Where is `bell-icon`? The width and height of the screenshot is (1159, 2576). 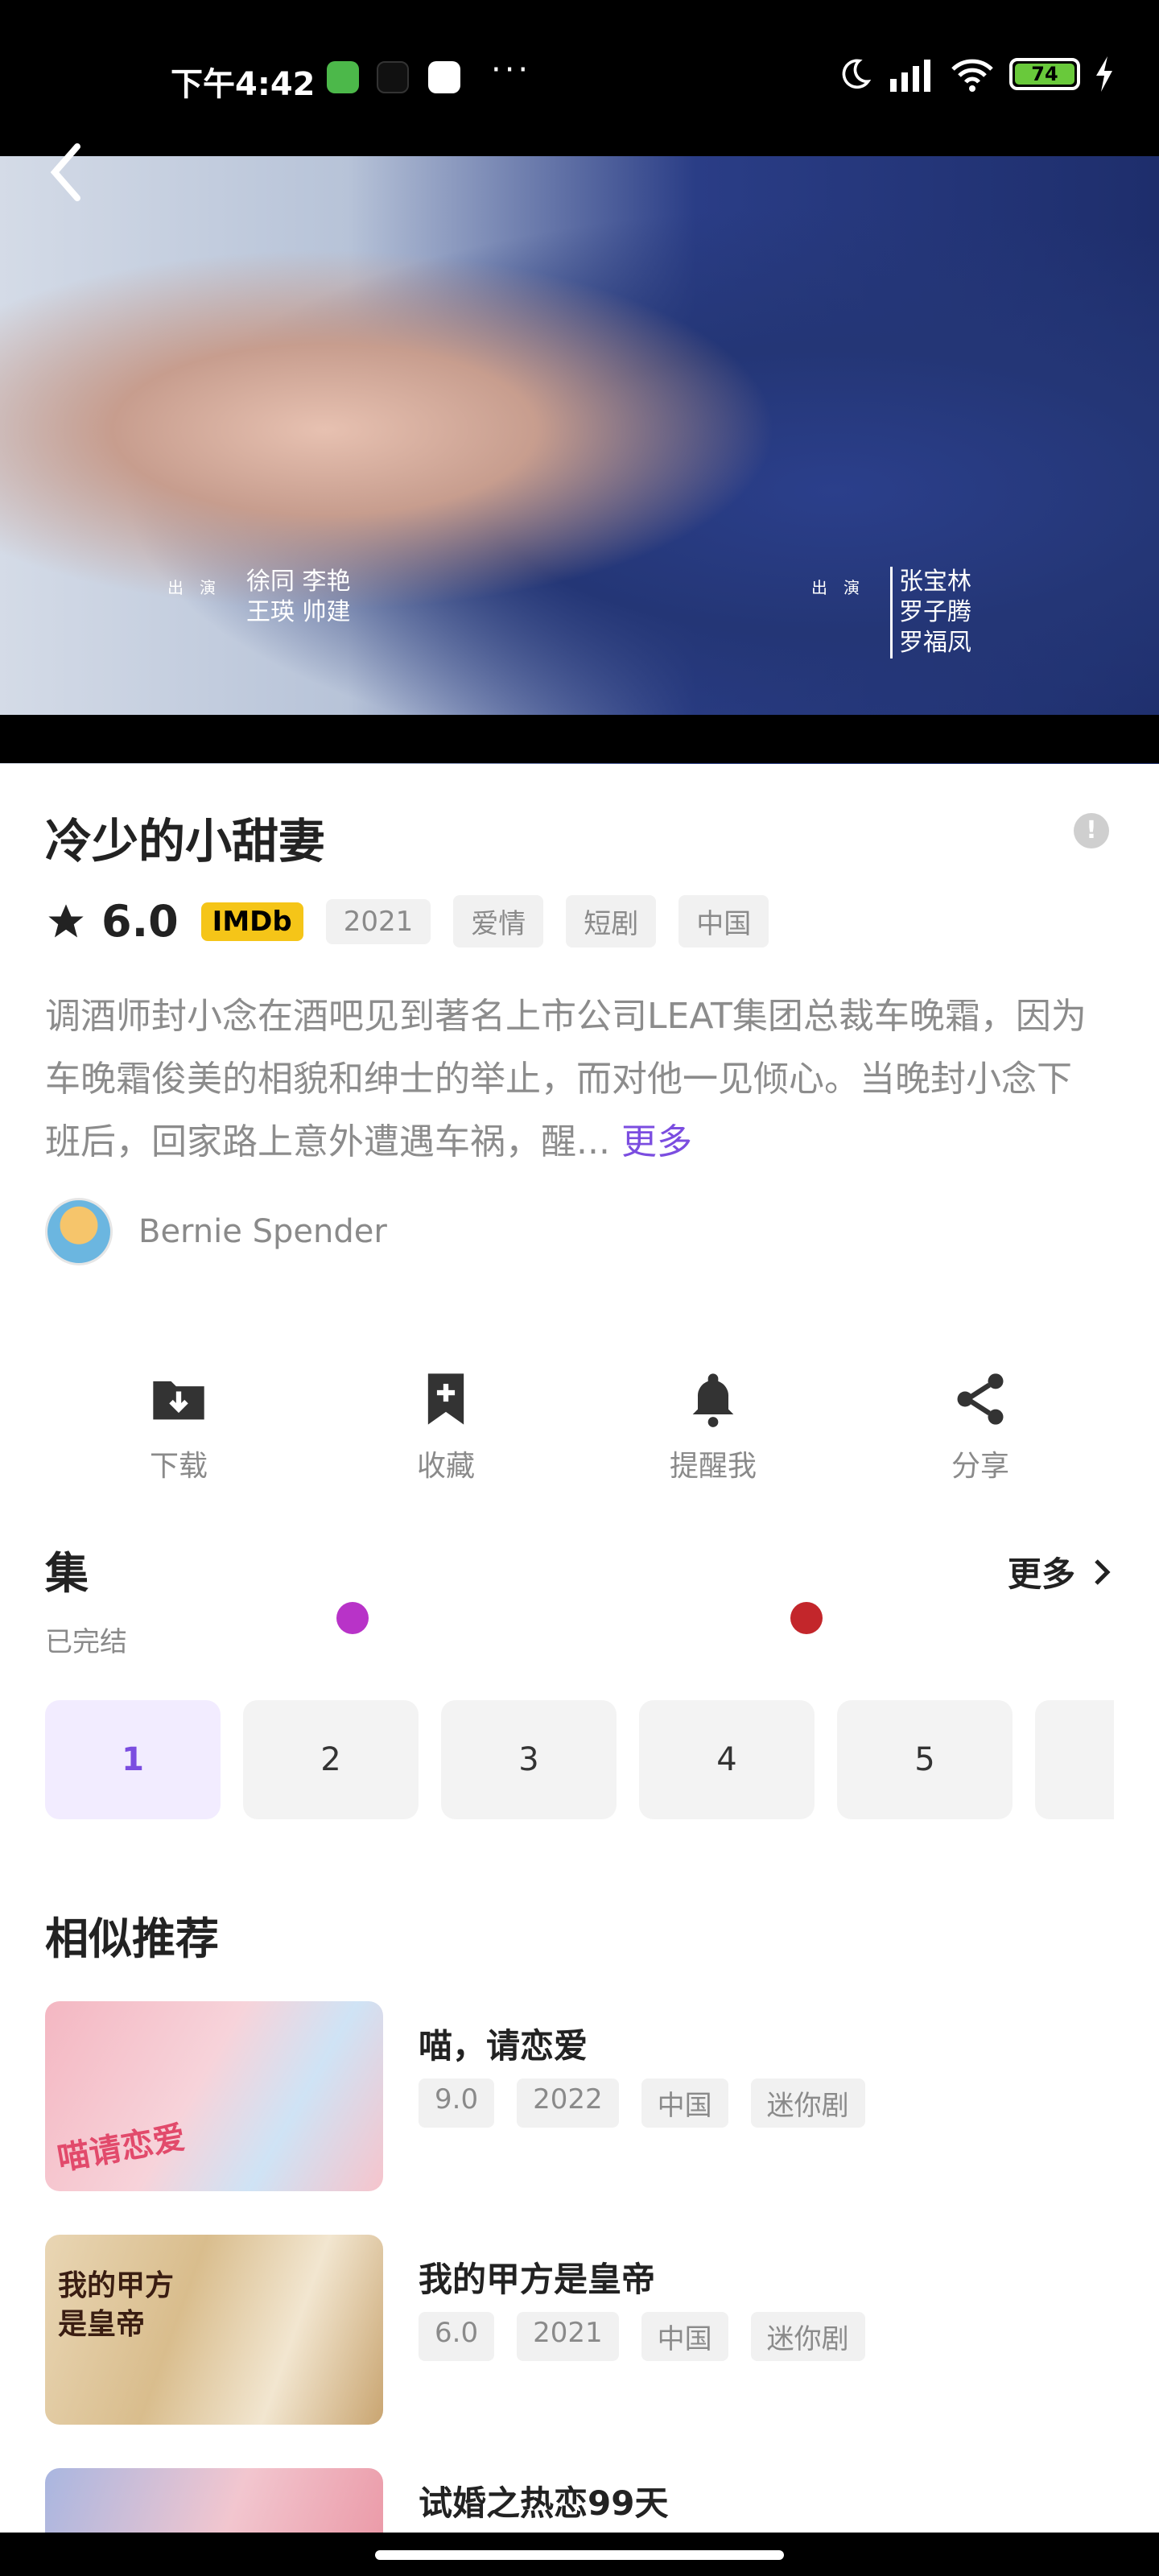
bell-icon is located at coordinates (713, 1400).